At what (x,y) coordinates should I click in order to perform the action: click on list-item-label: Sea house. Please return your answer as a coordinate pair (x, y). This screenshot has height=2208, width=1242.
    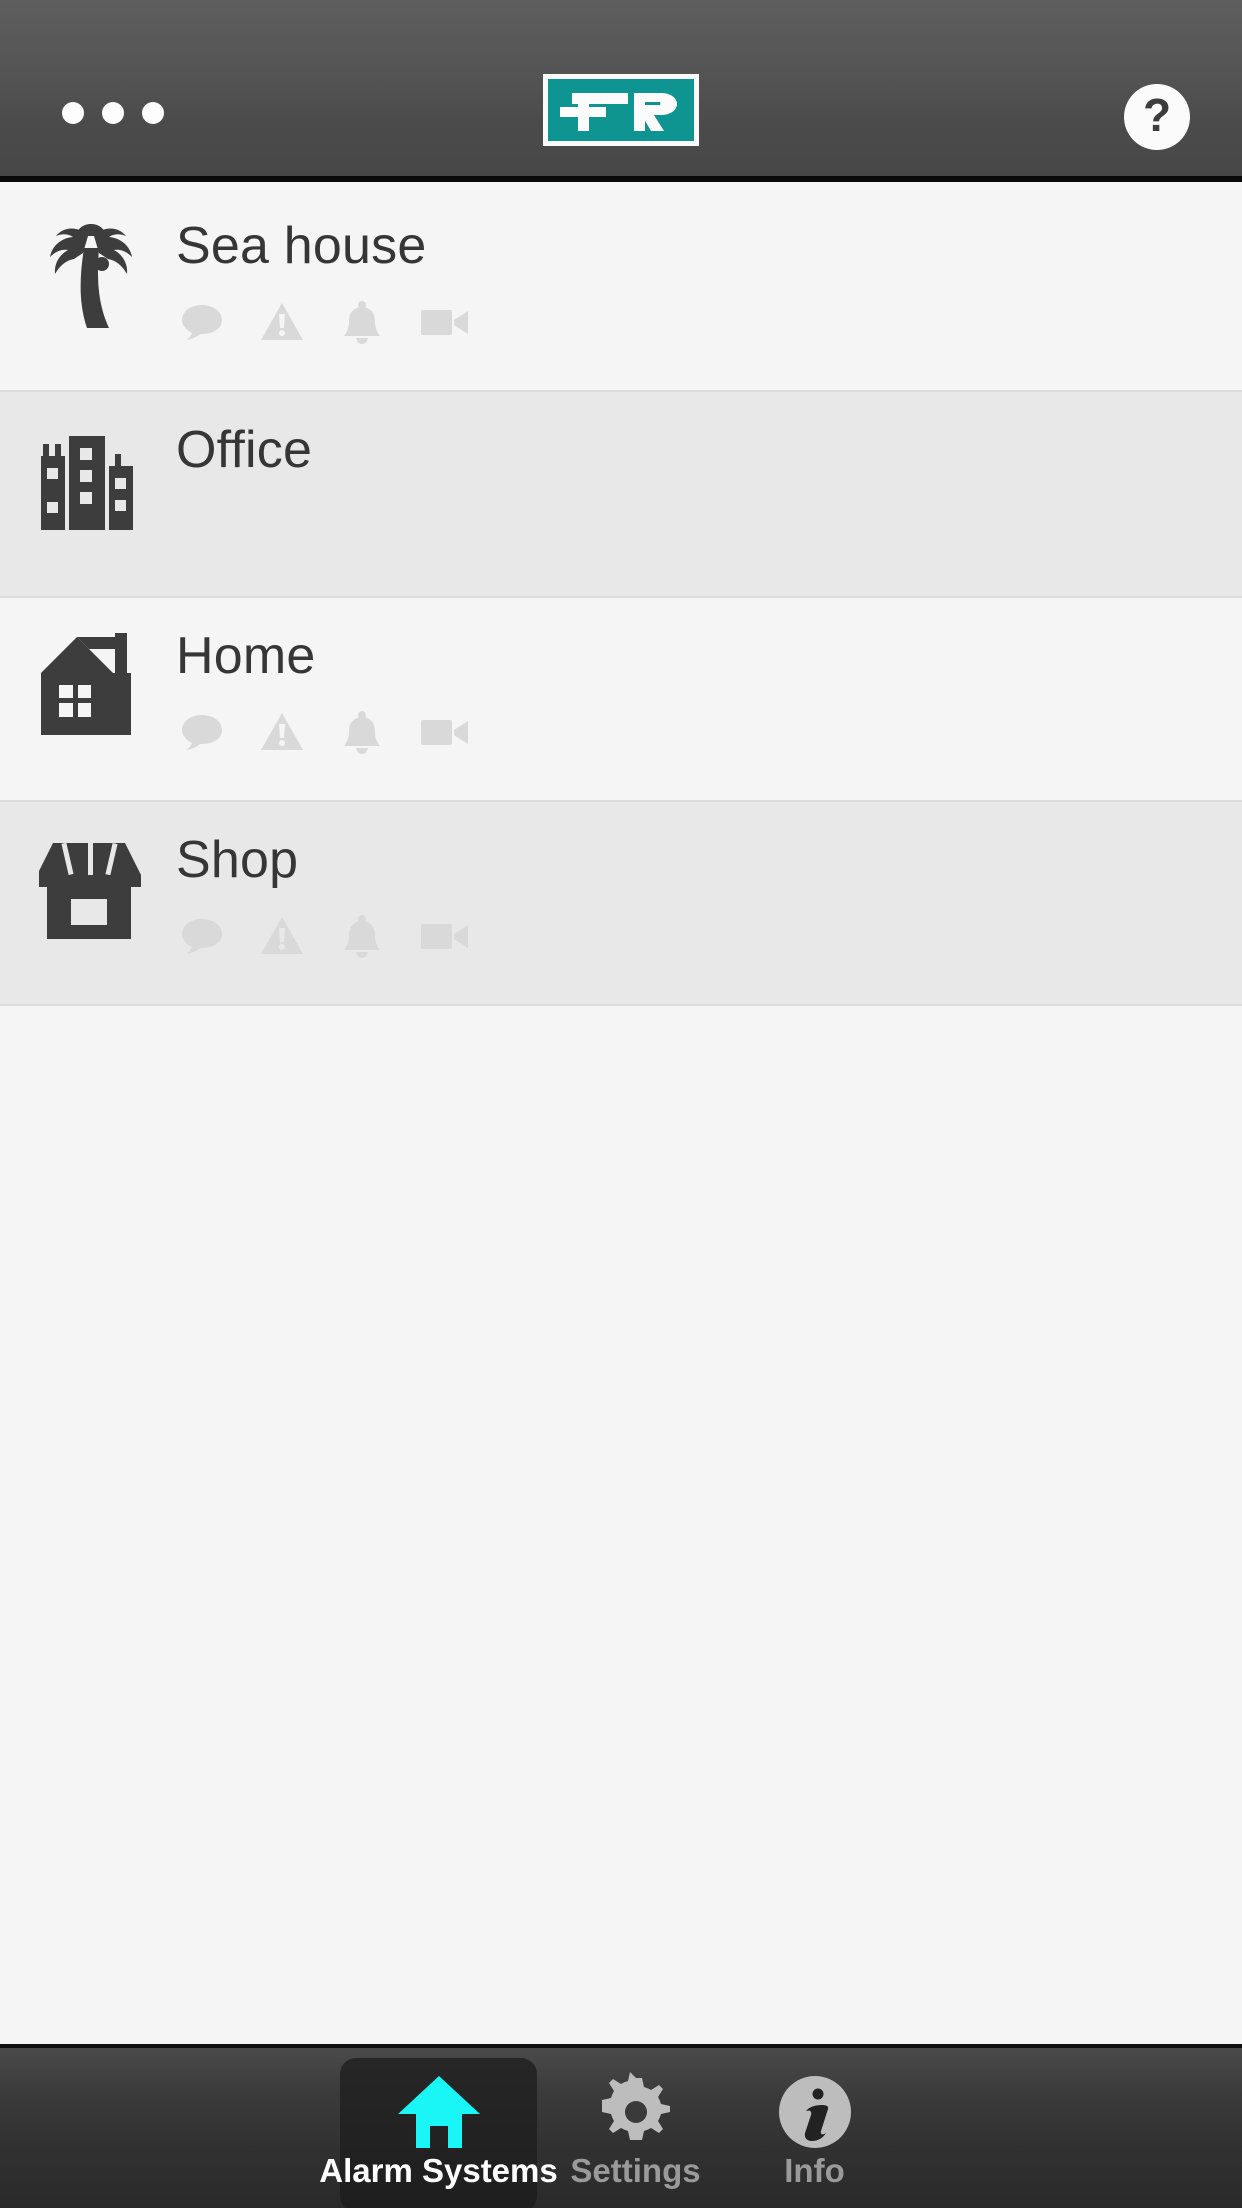
    Looking at the image, I should click on (301, 246).